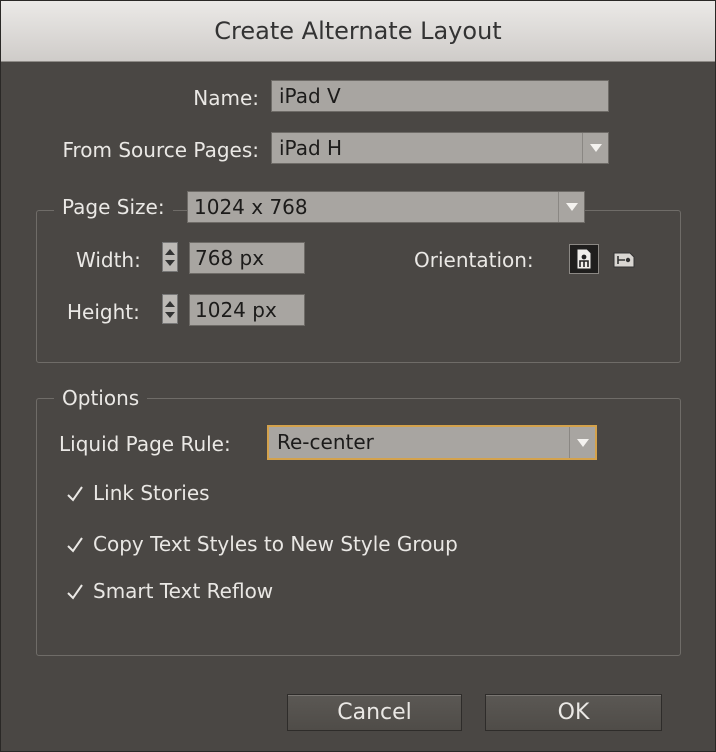  What do you see at coordinates (325, 442) in the screenshot?
I see `liquid-page-rule-value: Re-center` at bounding box center [325, 442].